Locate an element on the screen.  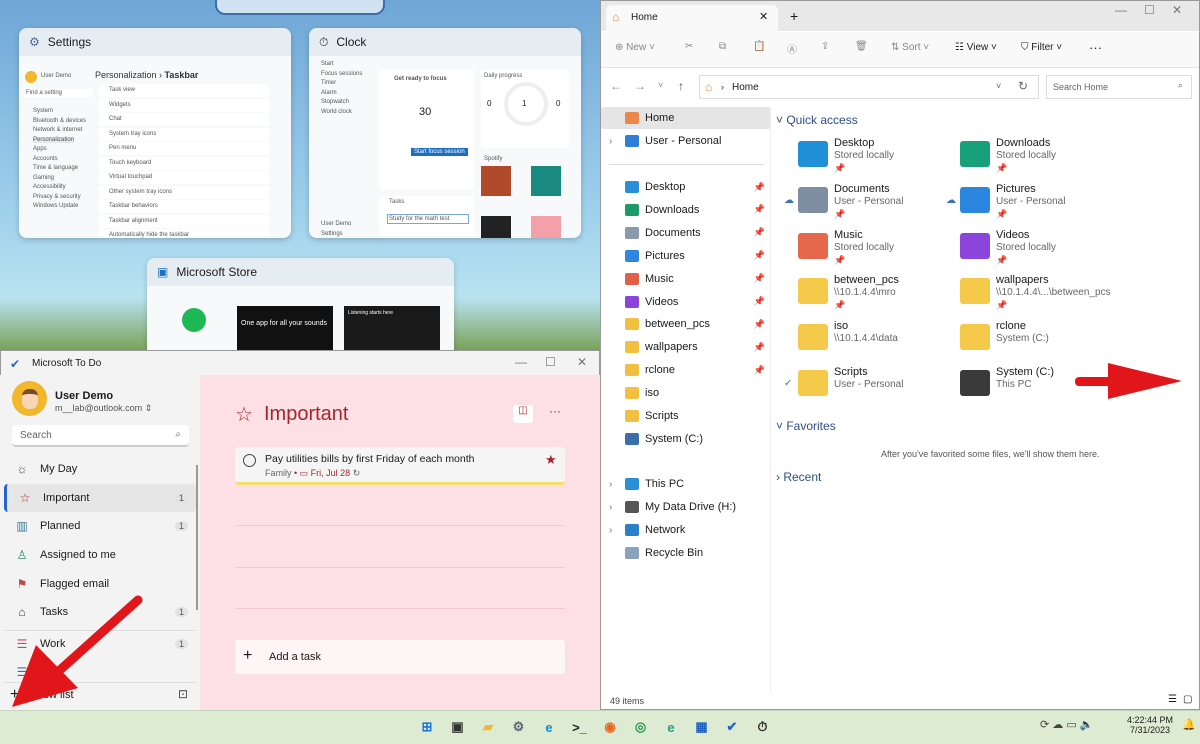
nav-item-system-c-: System (C:) is located at coordinates (686, 439).